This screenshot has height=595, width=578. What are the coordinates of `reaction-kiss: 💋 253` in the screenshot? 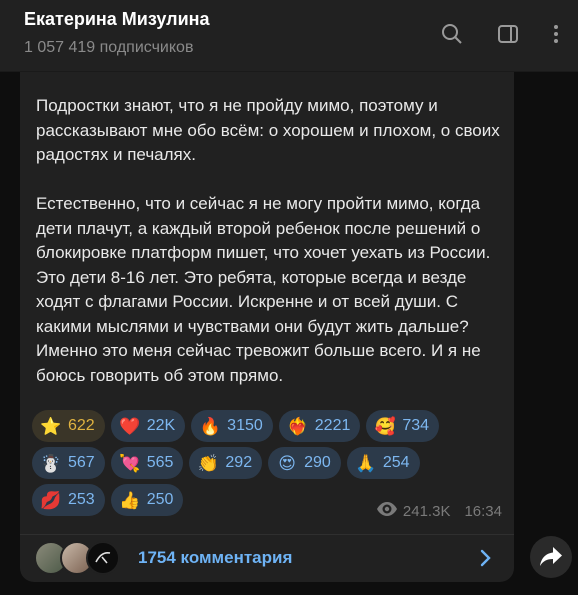 It's located at (68, 500).